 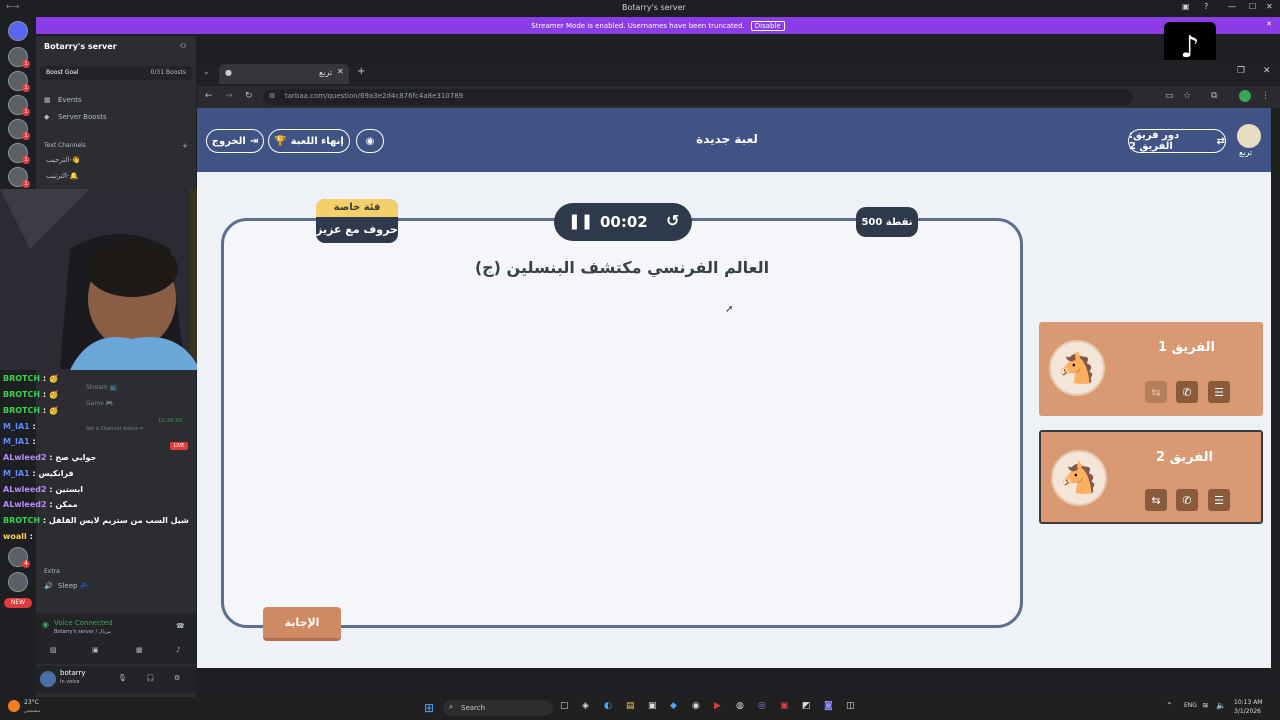 I want to click on folder-icon: ▤, so click(x=630, y=706).